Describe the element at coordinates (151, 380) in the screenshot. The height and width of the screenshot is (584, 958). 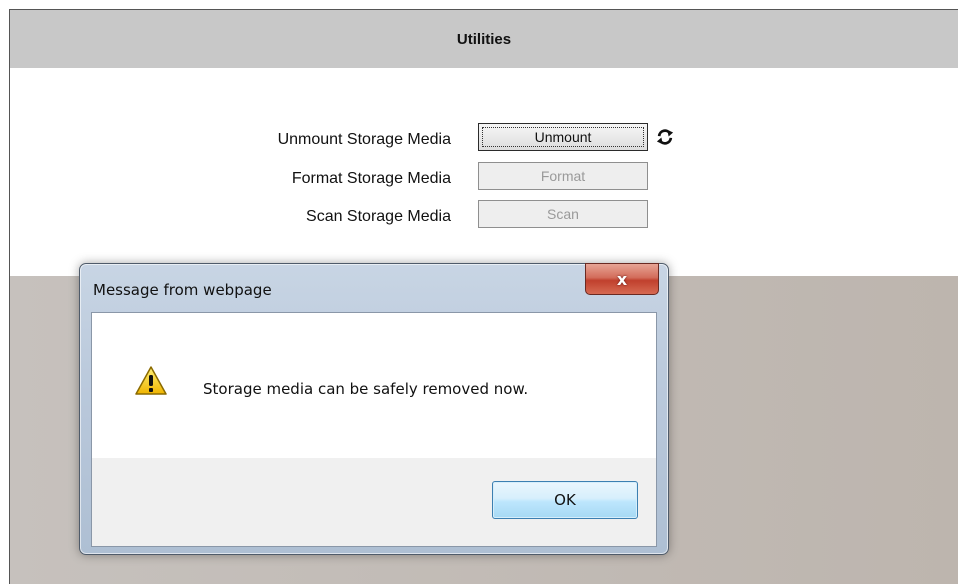
I see `warning-icon` at that location.